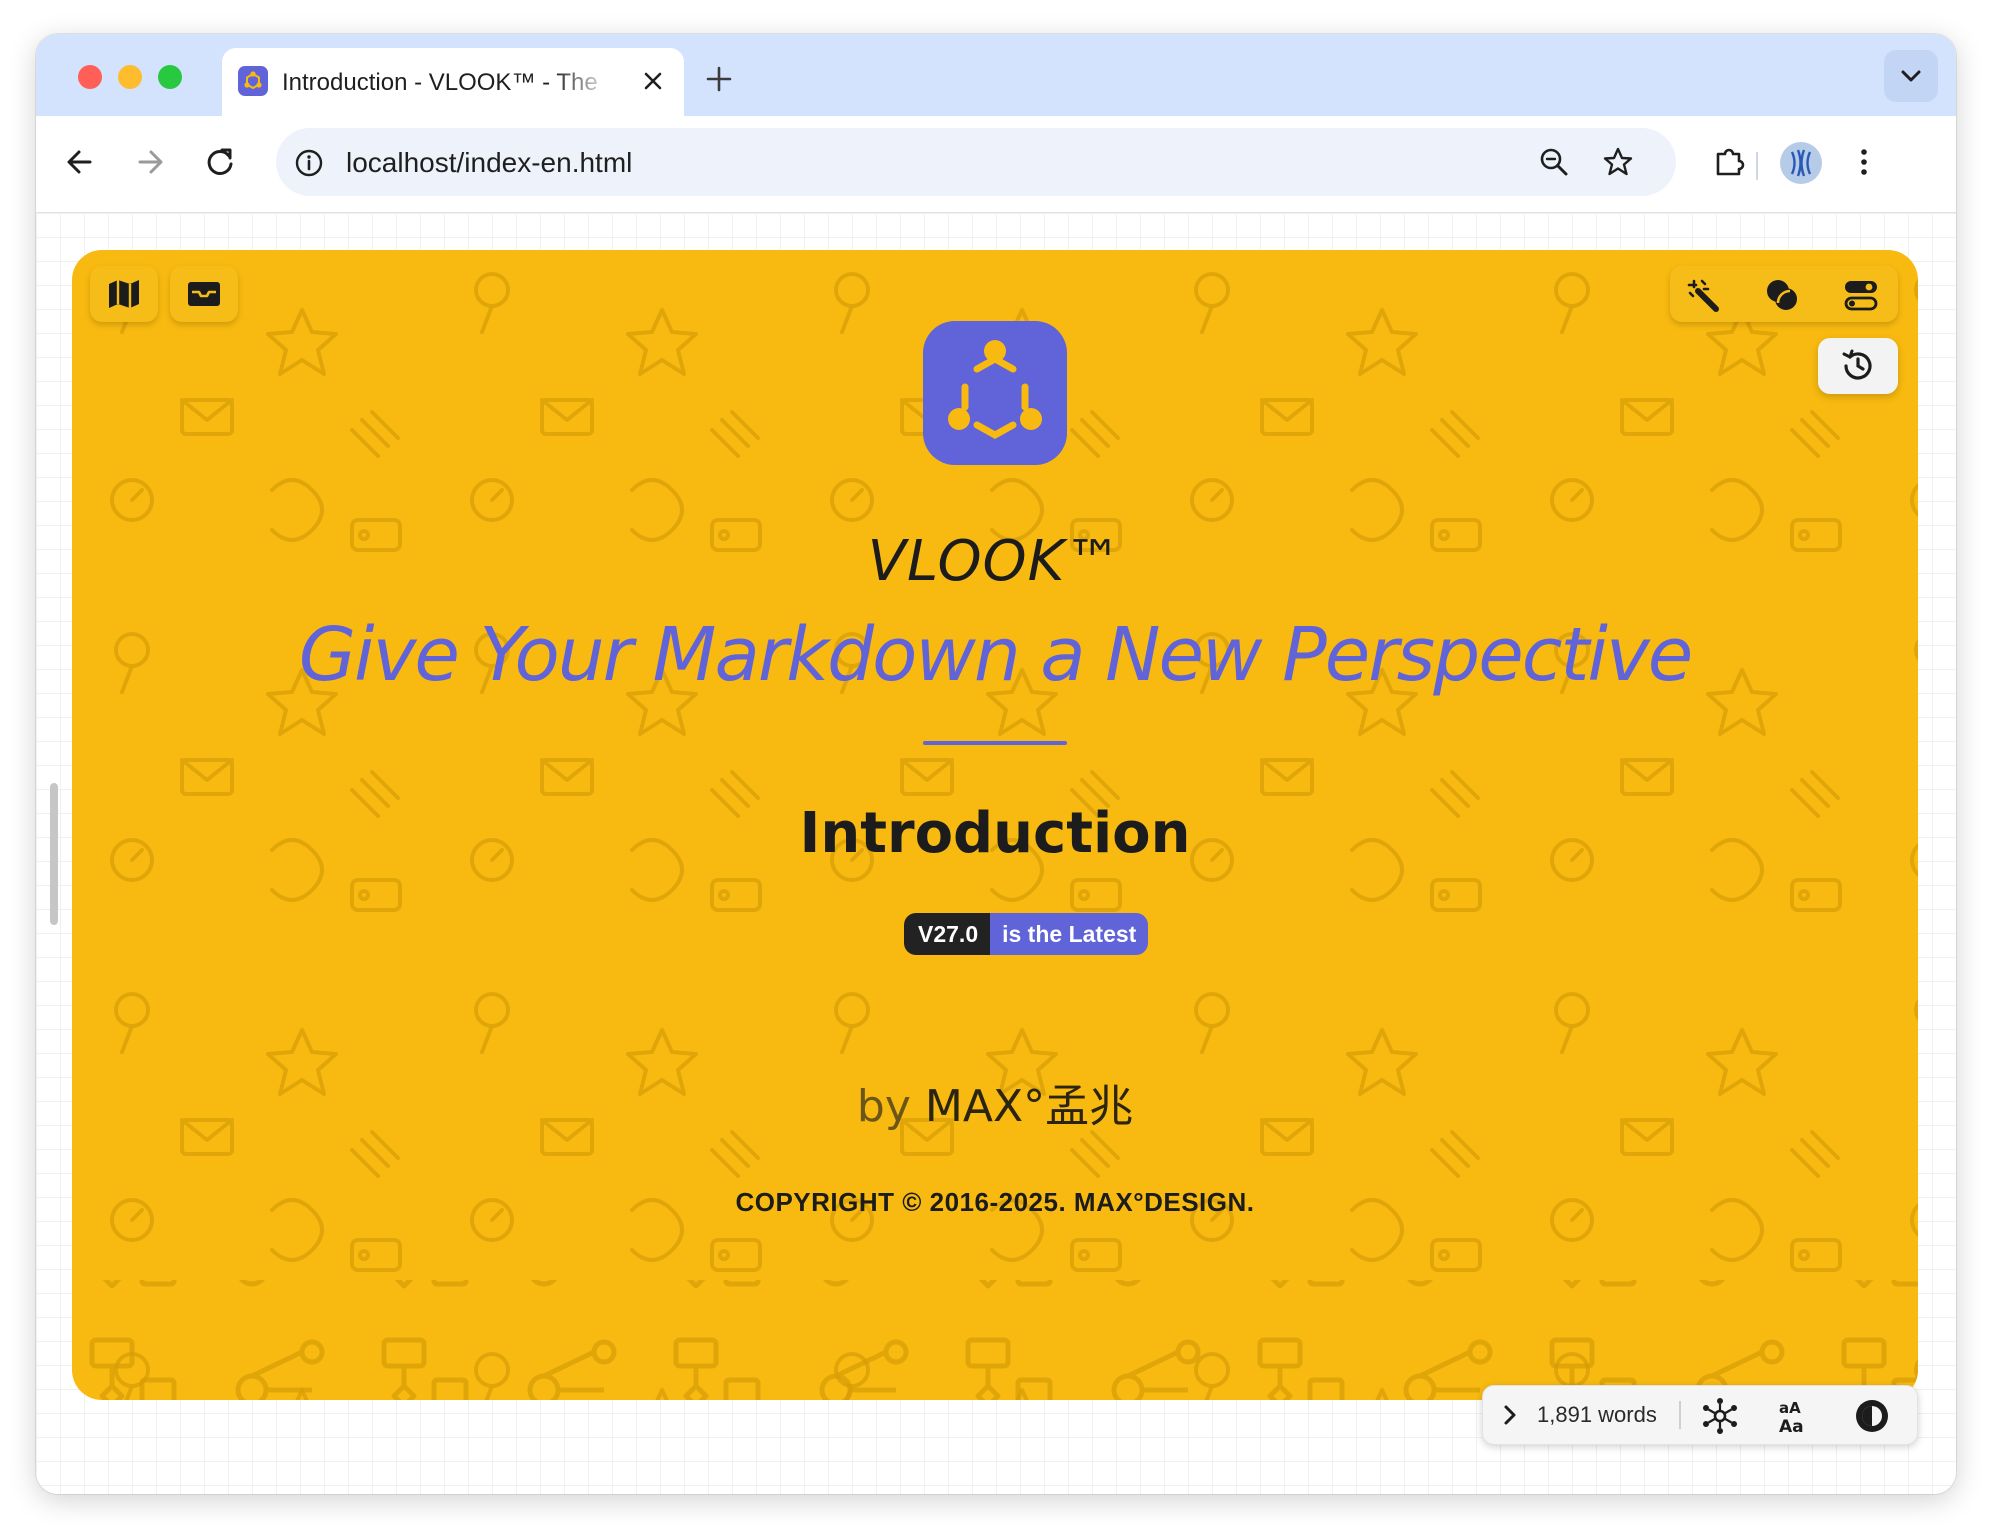 The width and height of the screenshot is (1992, 1528). Describe the element at coordinates (995, 743) in the screenshot. I see `title-divider` at that location.